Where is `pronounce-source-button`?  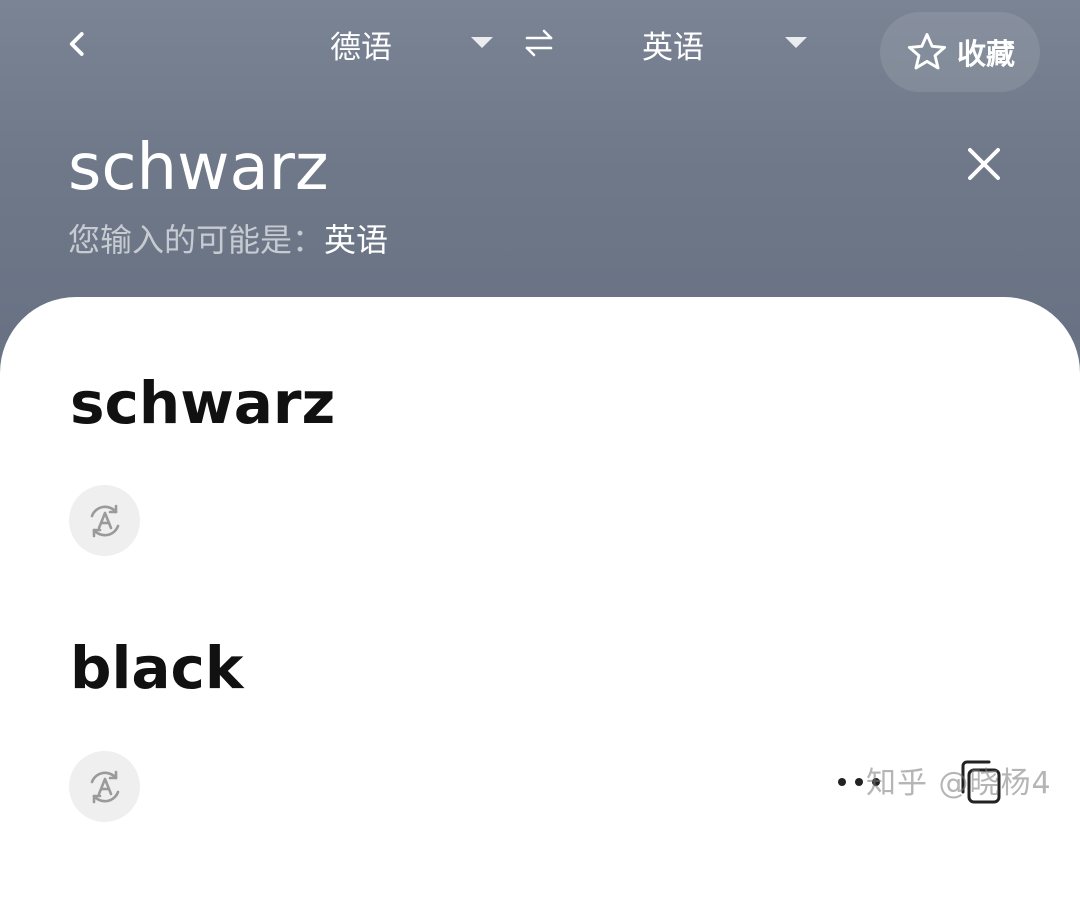 pronounce-source-button is located at coordinates (104, 520).